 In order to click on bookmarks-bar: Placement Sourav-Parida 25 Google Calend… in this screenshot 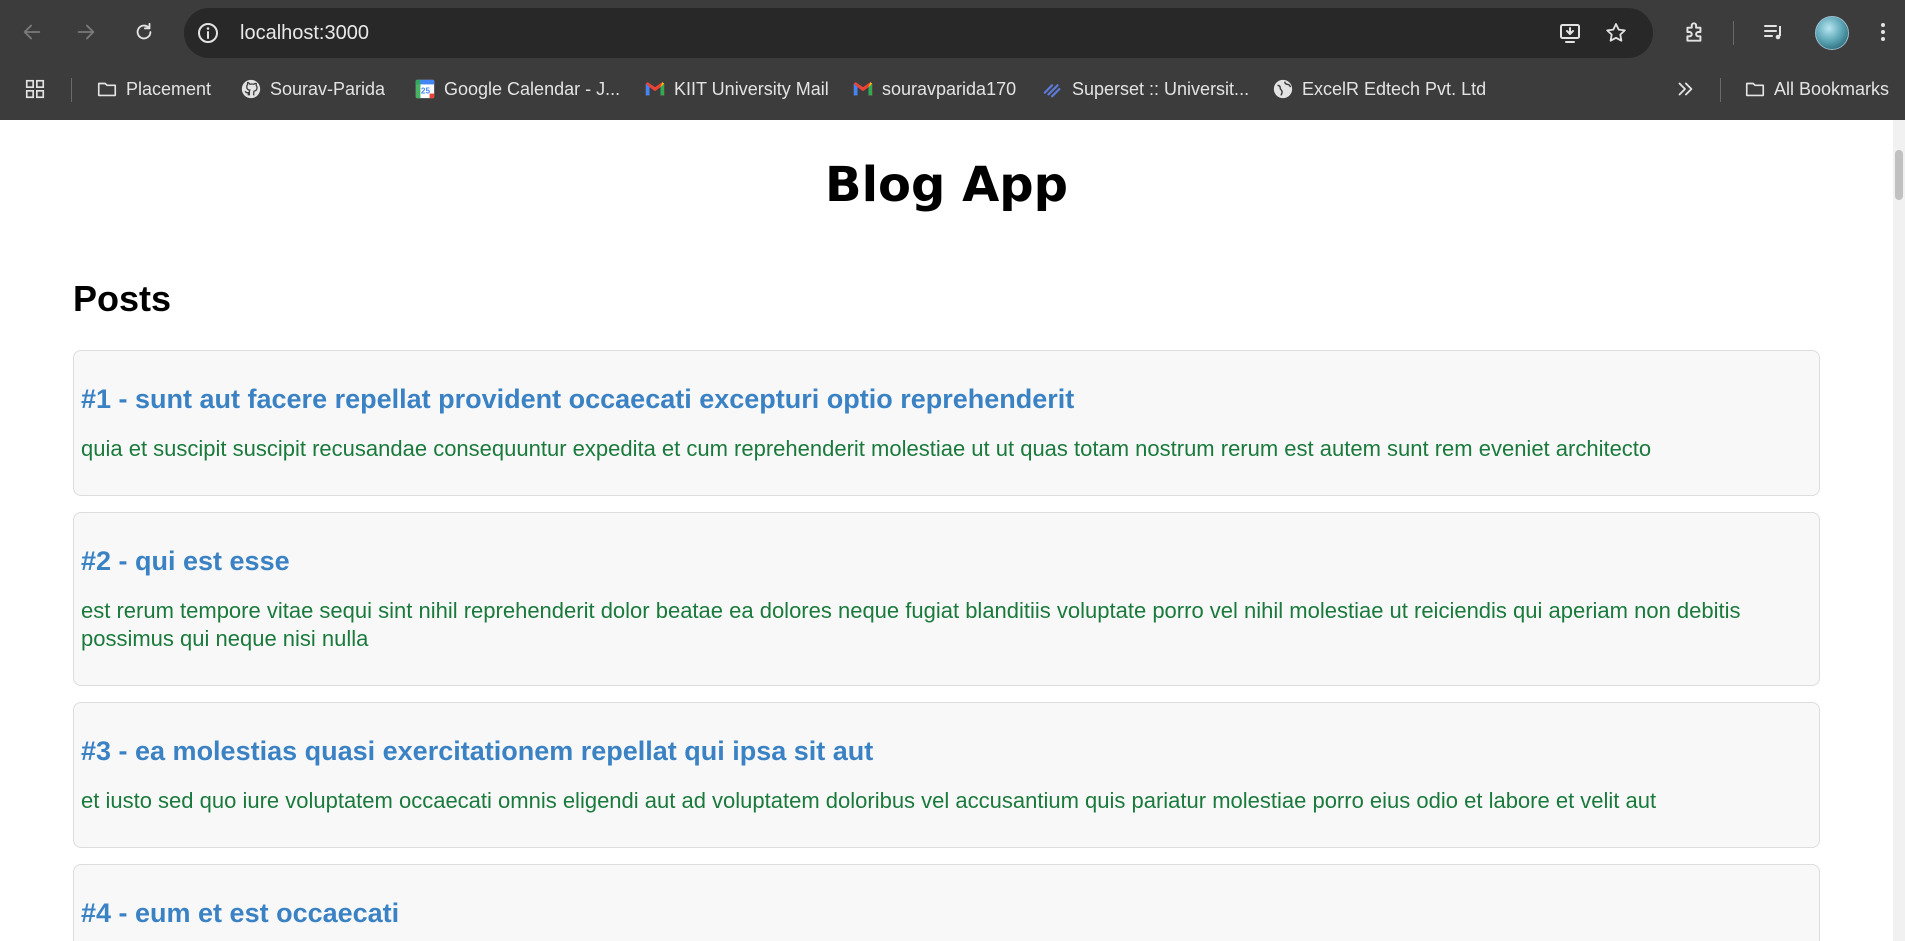, I will do `click(952, 88)`.